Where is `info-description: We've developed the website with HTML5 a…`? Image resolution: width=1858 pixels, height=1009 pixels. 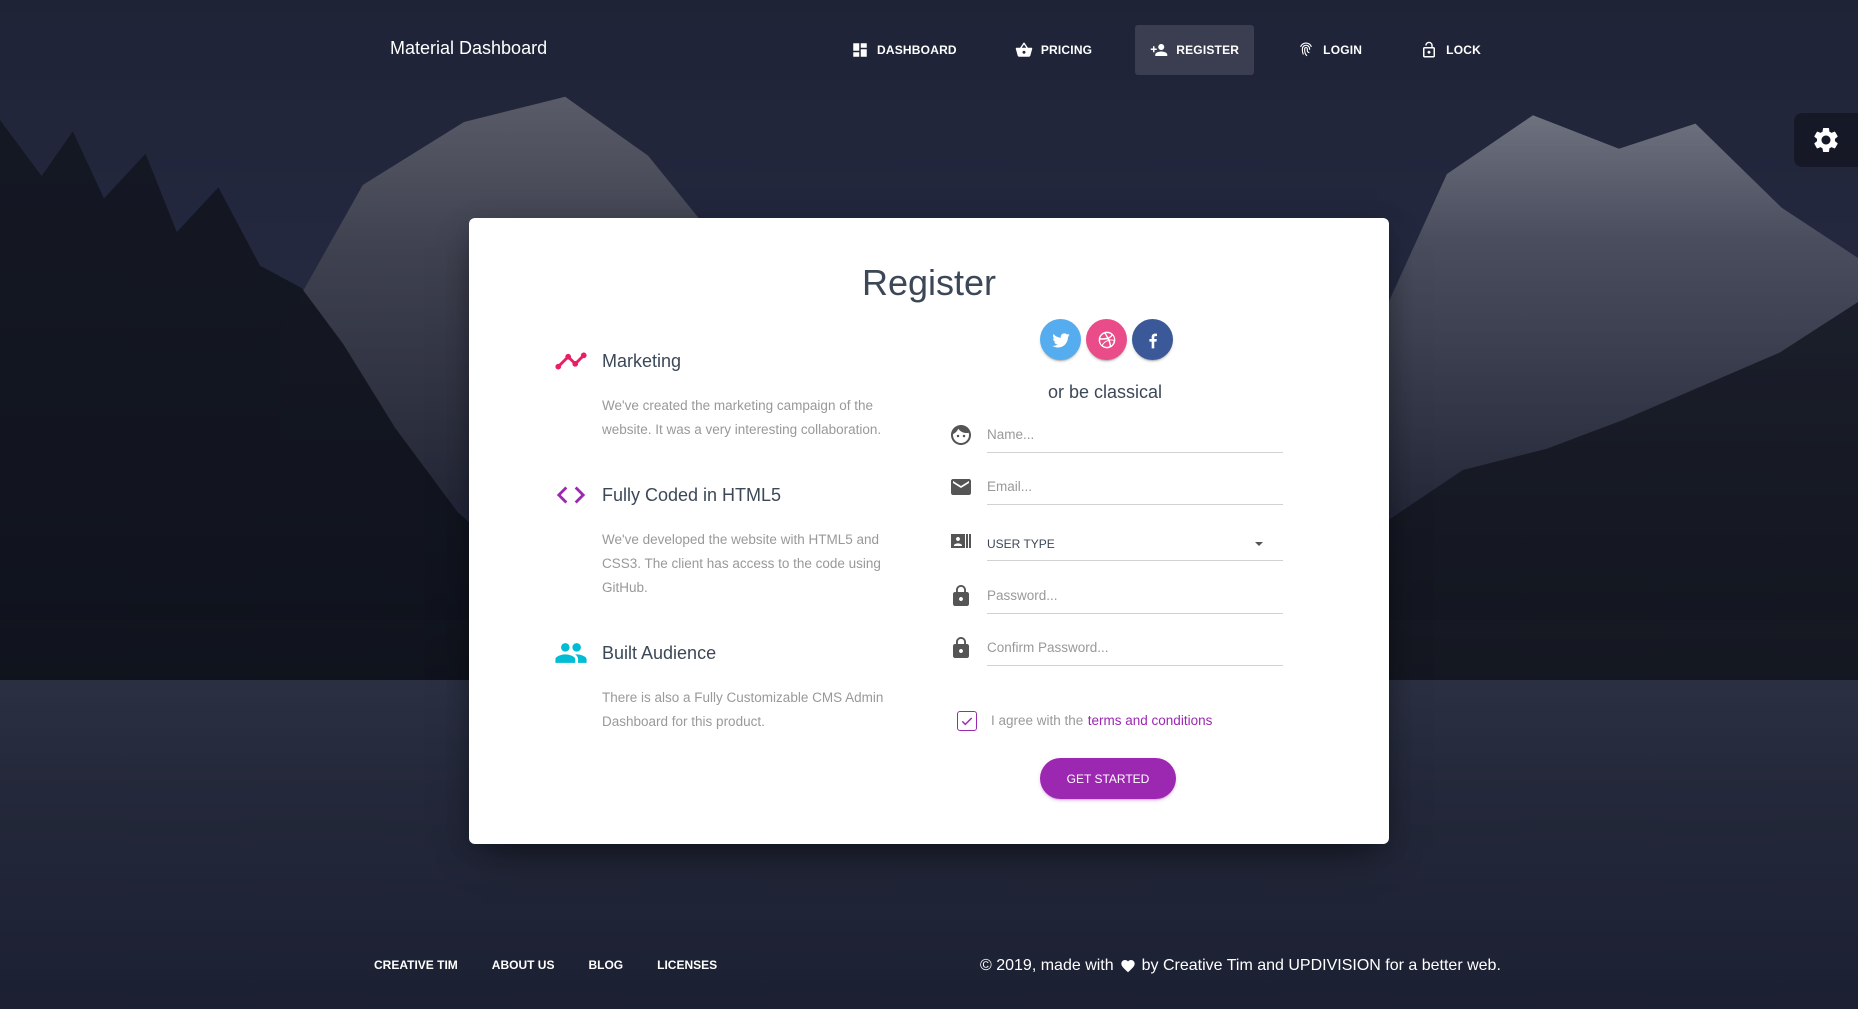
info-description: We've developed the website with HTML5 a… is located at coordinates (741, 563).